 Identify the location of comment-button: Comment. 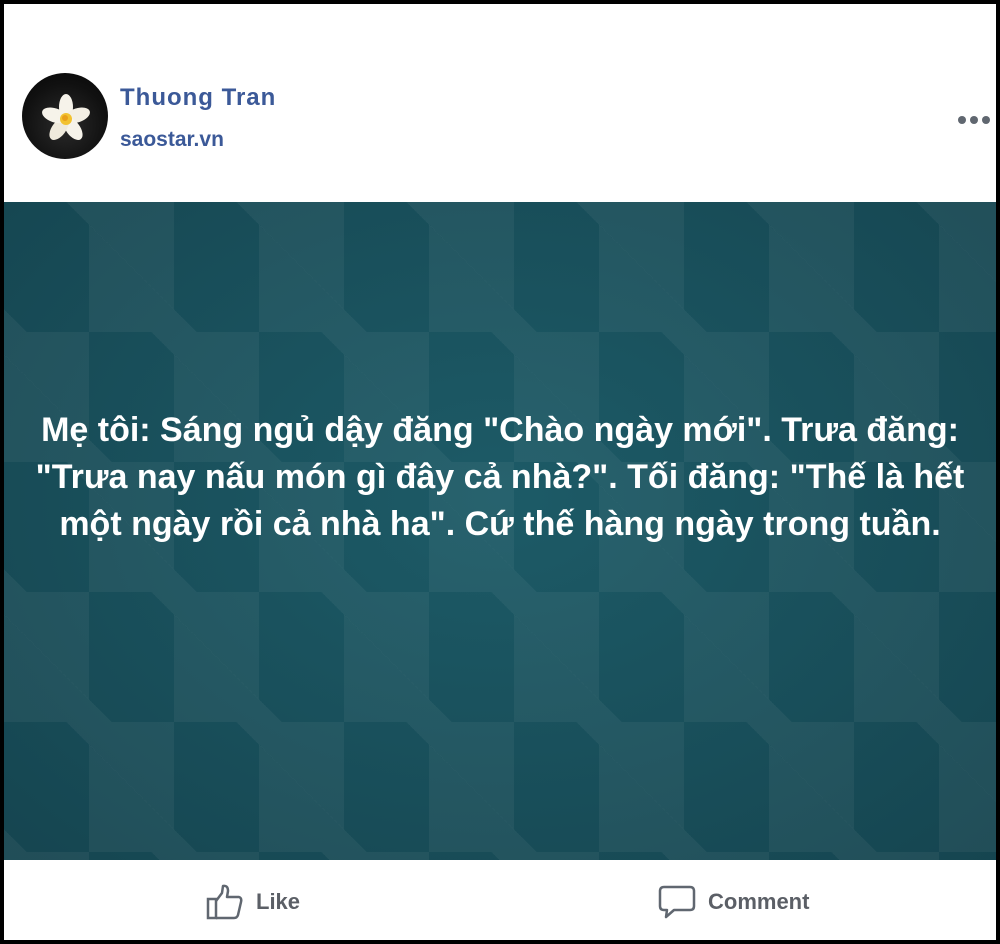
(733, 902).